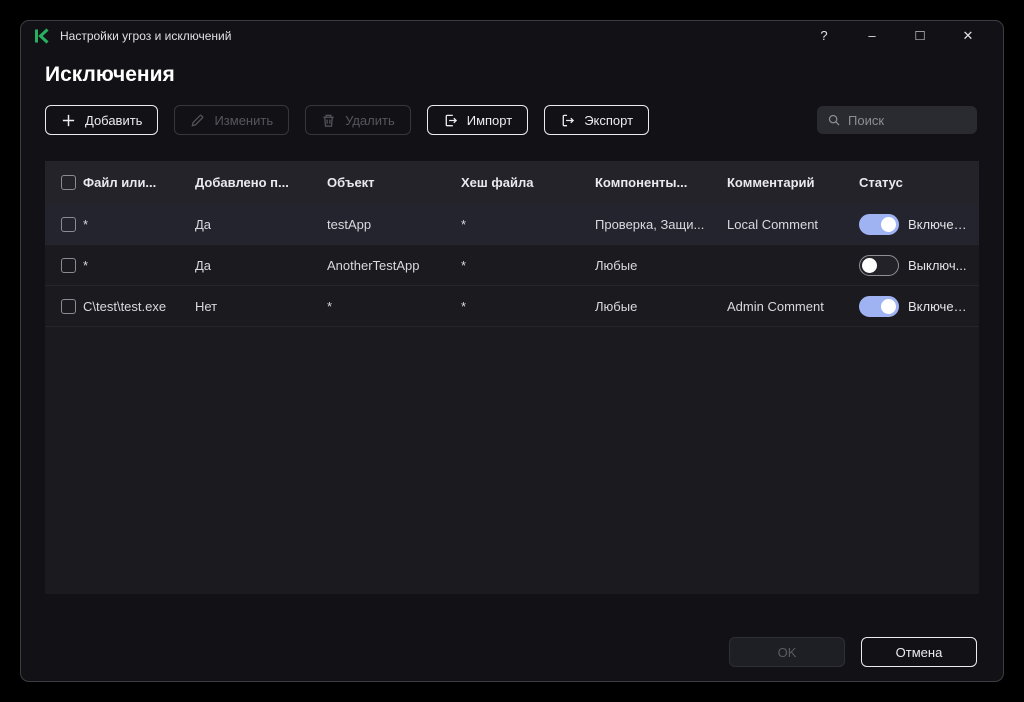 The height and width of the screenshot is (702, 1024). I want to click on select-all-checkbox, so click(68, 182).